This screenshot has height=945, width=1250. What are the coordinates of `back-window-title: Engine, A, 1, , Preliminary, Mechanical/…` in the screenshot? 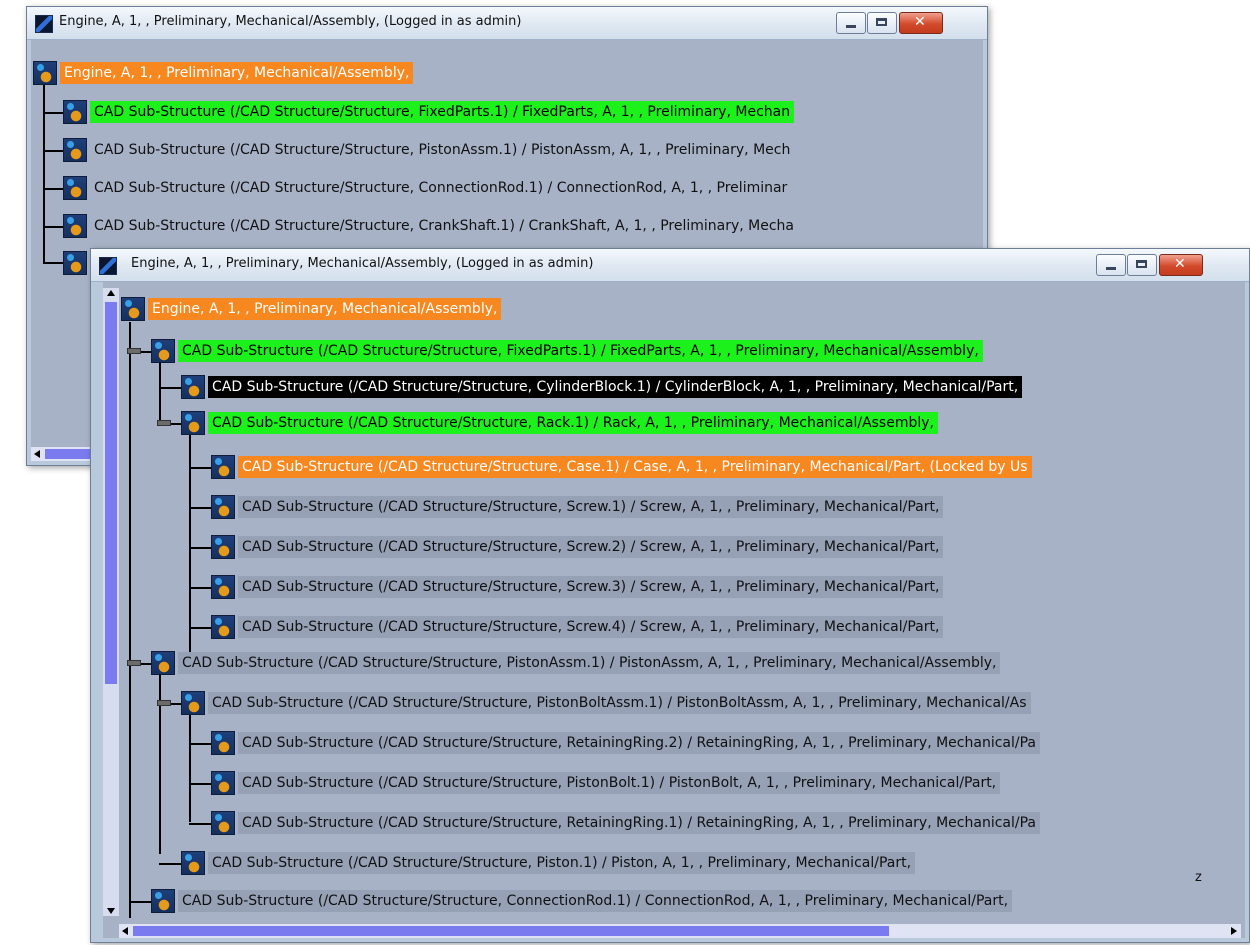 It's located at (290, 21).